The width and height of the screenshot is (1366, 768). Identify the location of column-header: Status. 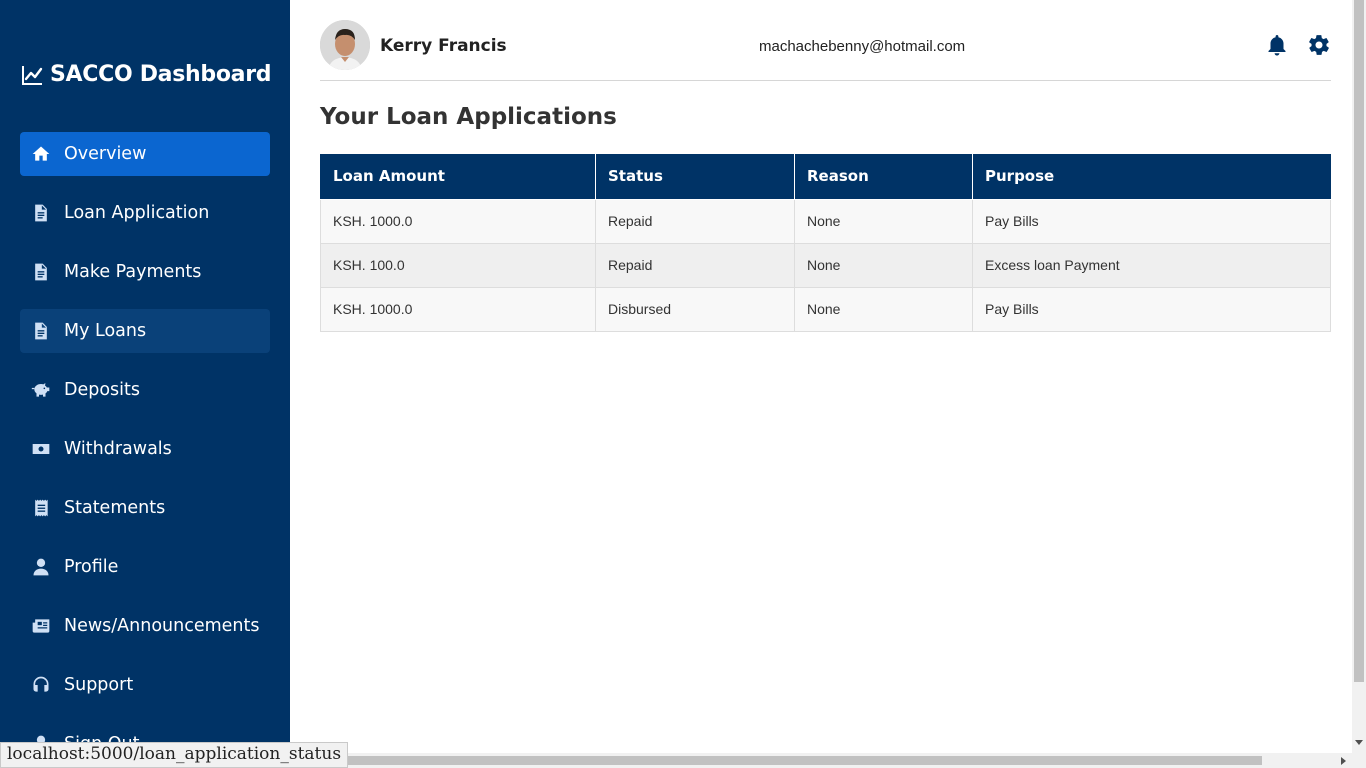
(695, 177).